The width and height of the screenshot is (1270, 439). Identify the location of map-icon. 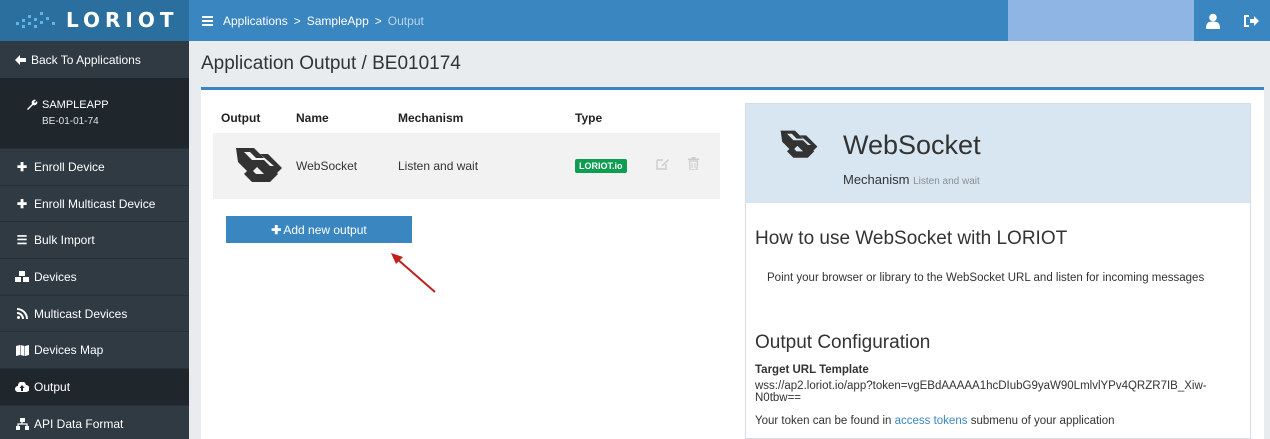
(22, 350).